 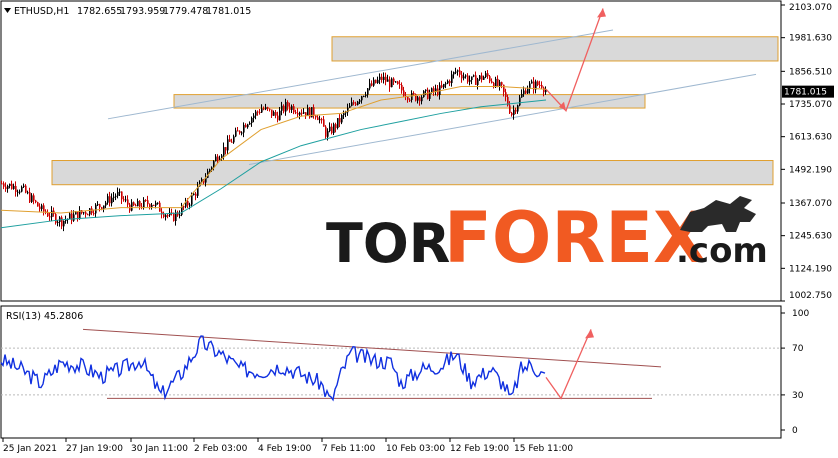 What do you see at coordinates (810, 72) in the screenshot?
I see `price-tick-label: 1856.510` at bounding box center [810, 72].